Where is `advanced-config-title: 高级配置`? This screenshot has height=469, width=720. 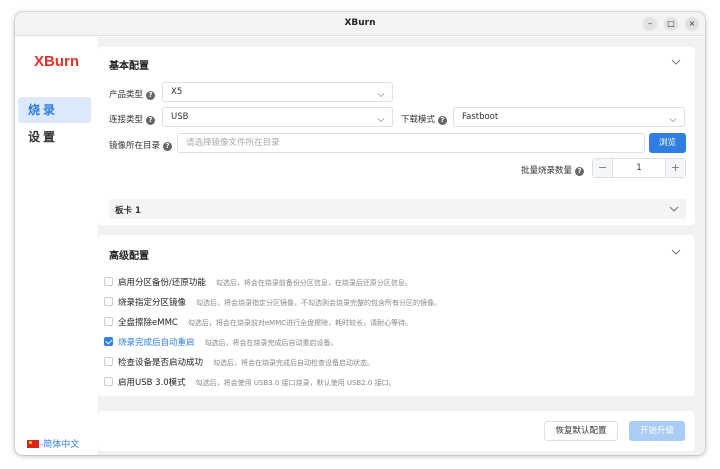
advanced-config-title: 高级配置 is located at coordinates (129, 256).